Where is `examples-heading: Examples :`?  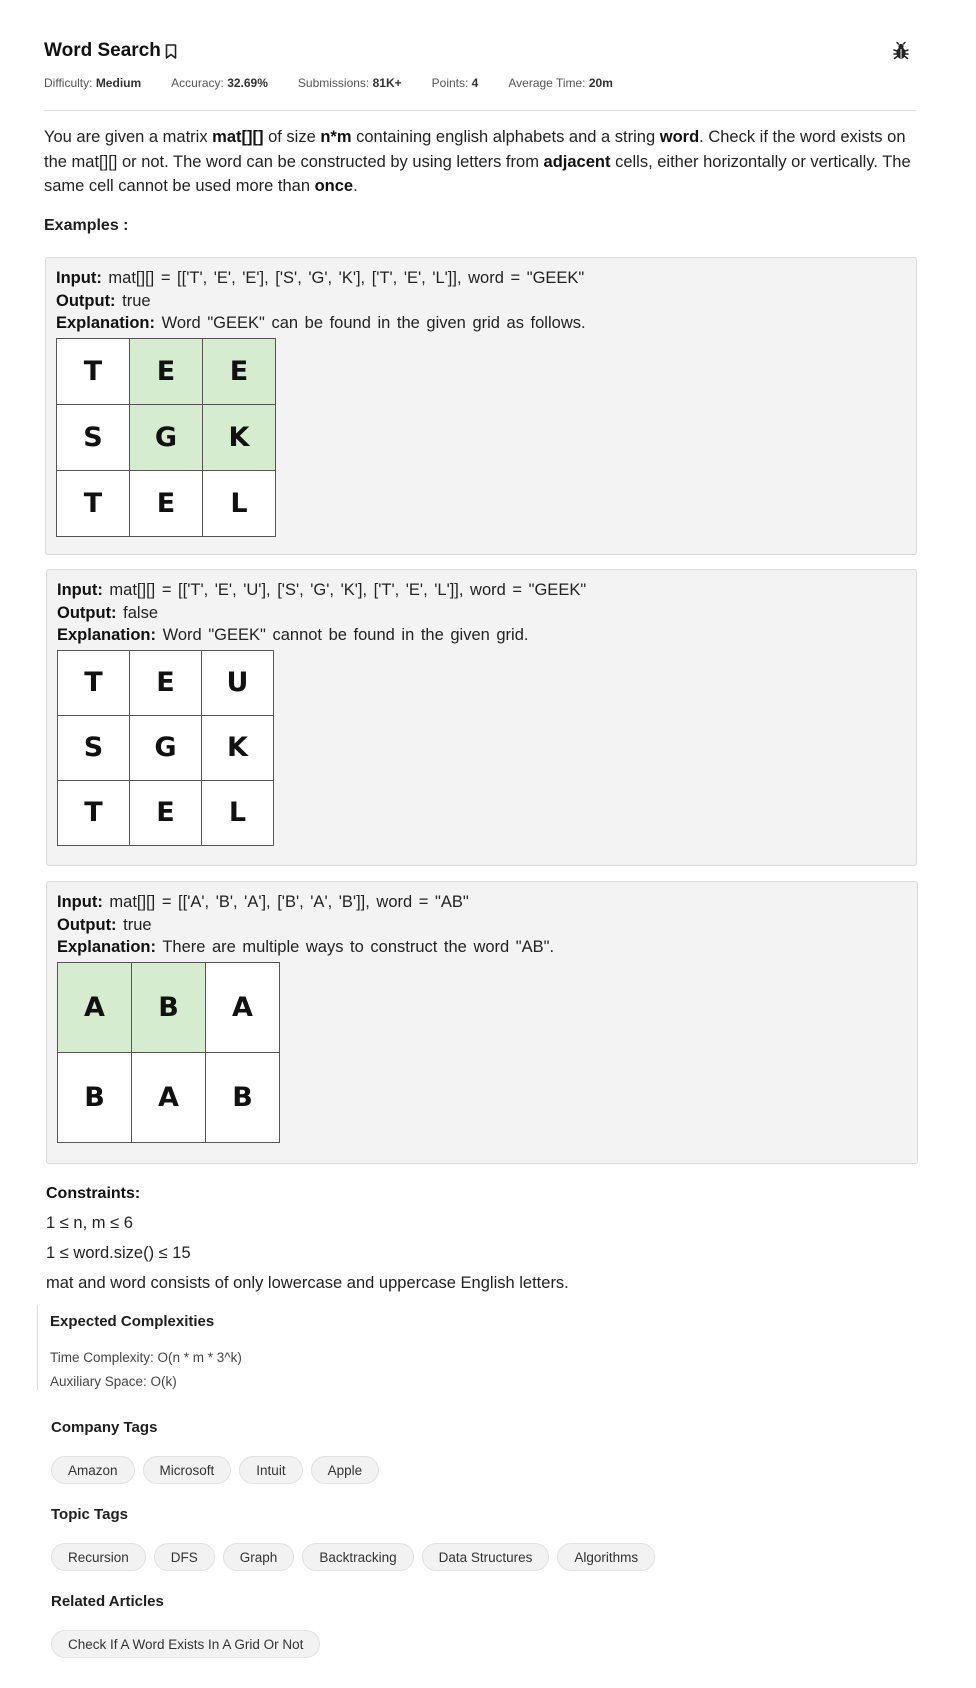
examples-heading: Examples : is located at coordinates (86, 225).